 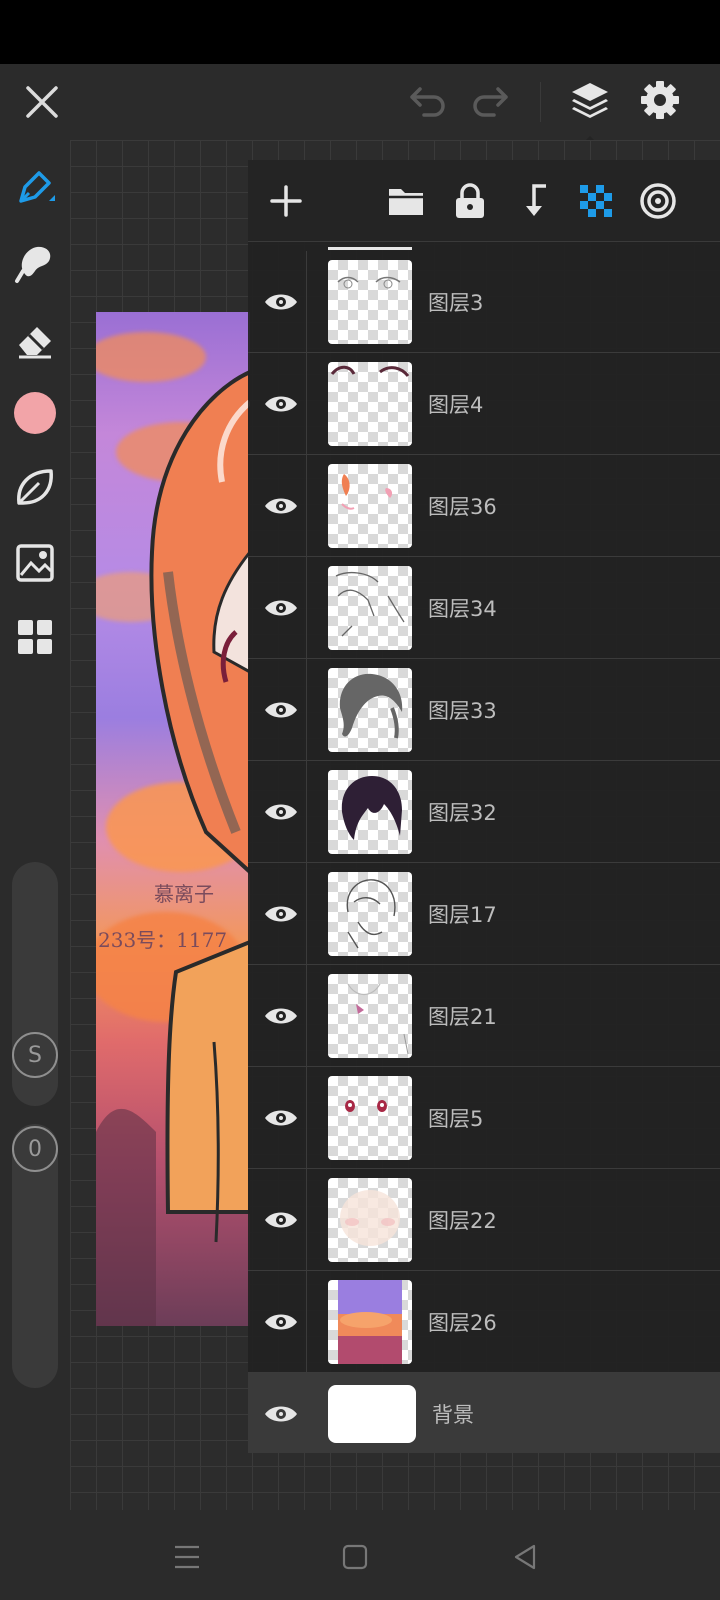 What do you see at coordinates (173, 847) in the screenshot?
I see `character-illustration` at bounding box center [173, 847].